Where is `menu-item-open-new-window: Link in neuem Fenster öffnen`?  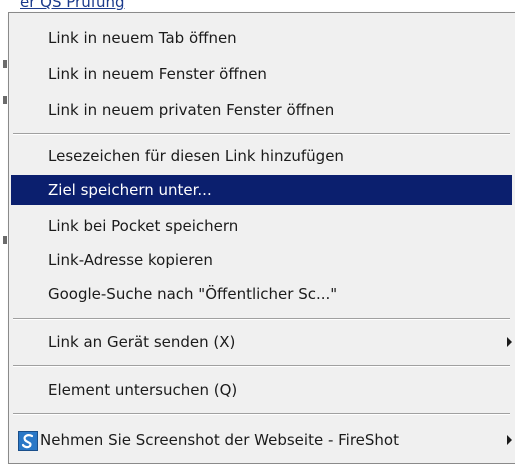
menu-item-open-new-window: Link in neuem Fenster öffnen is located at coordinates (261, 74).